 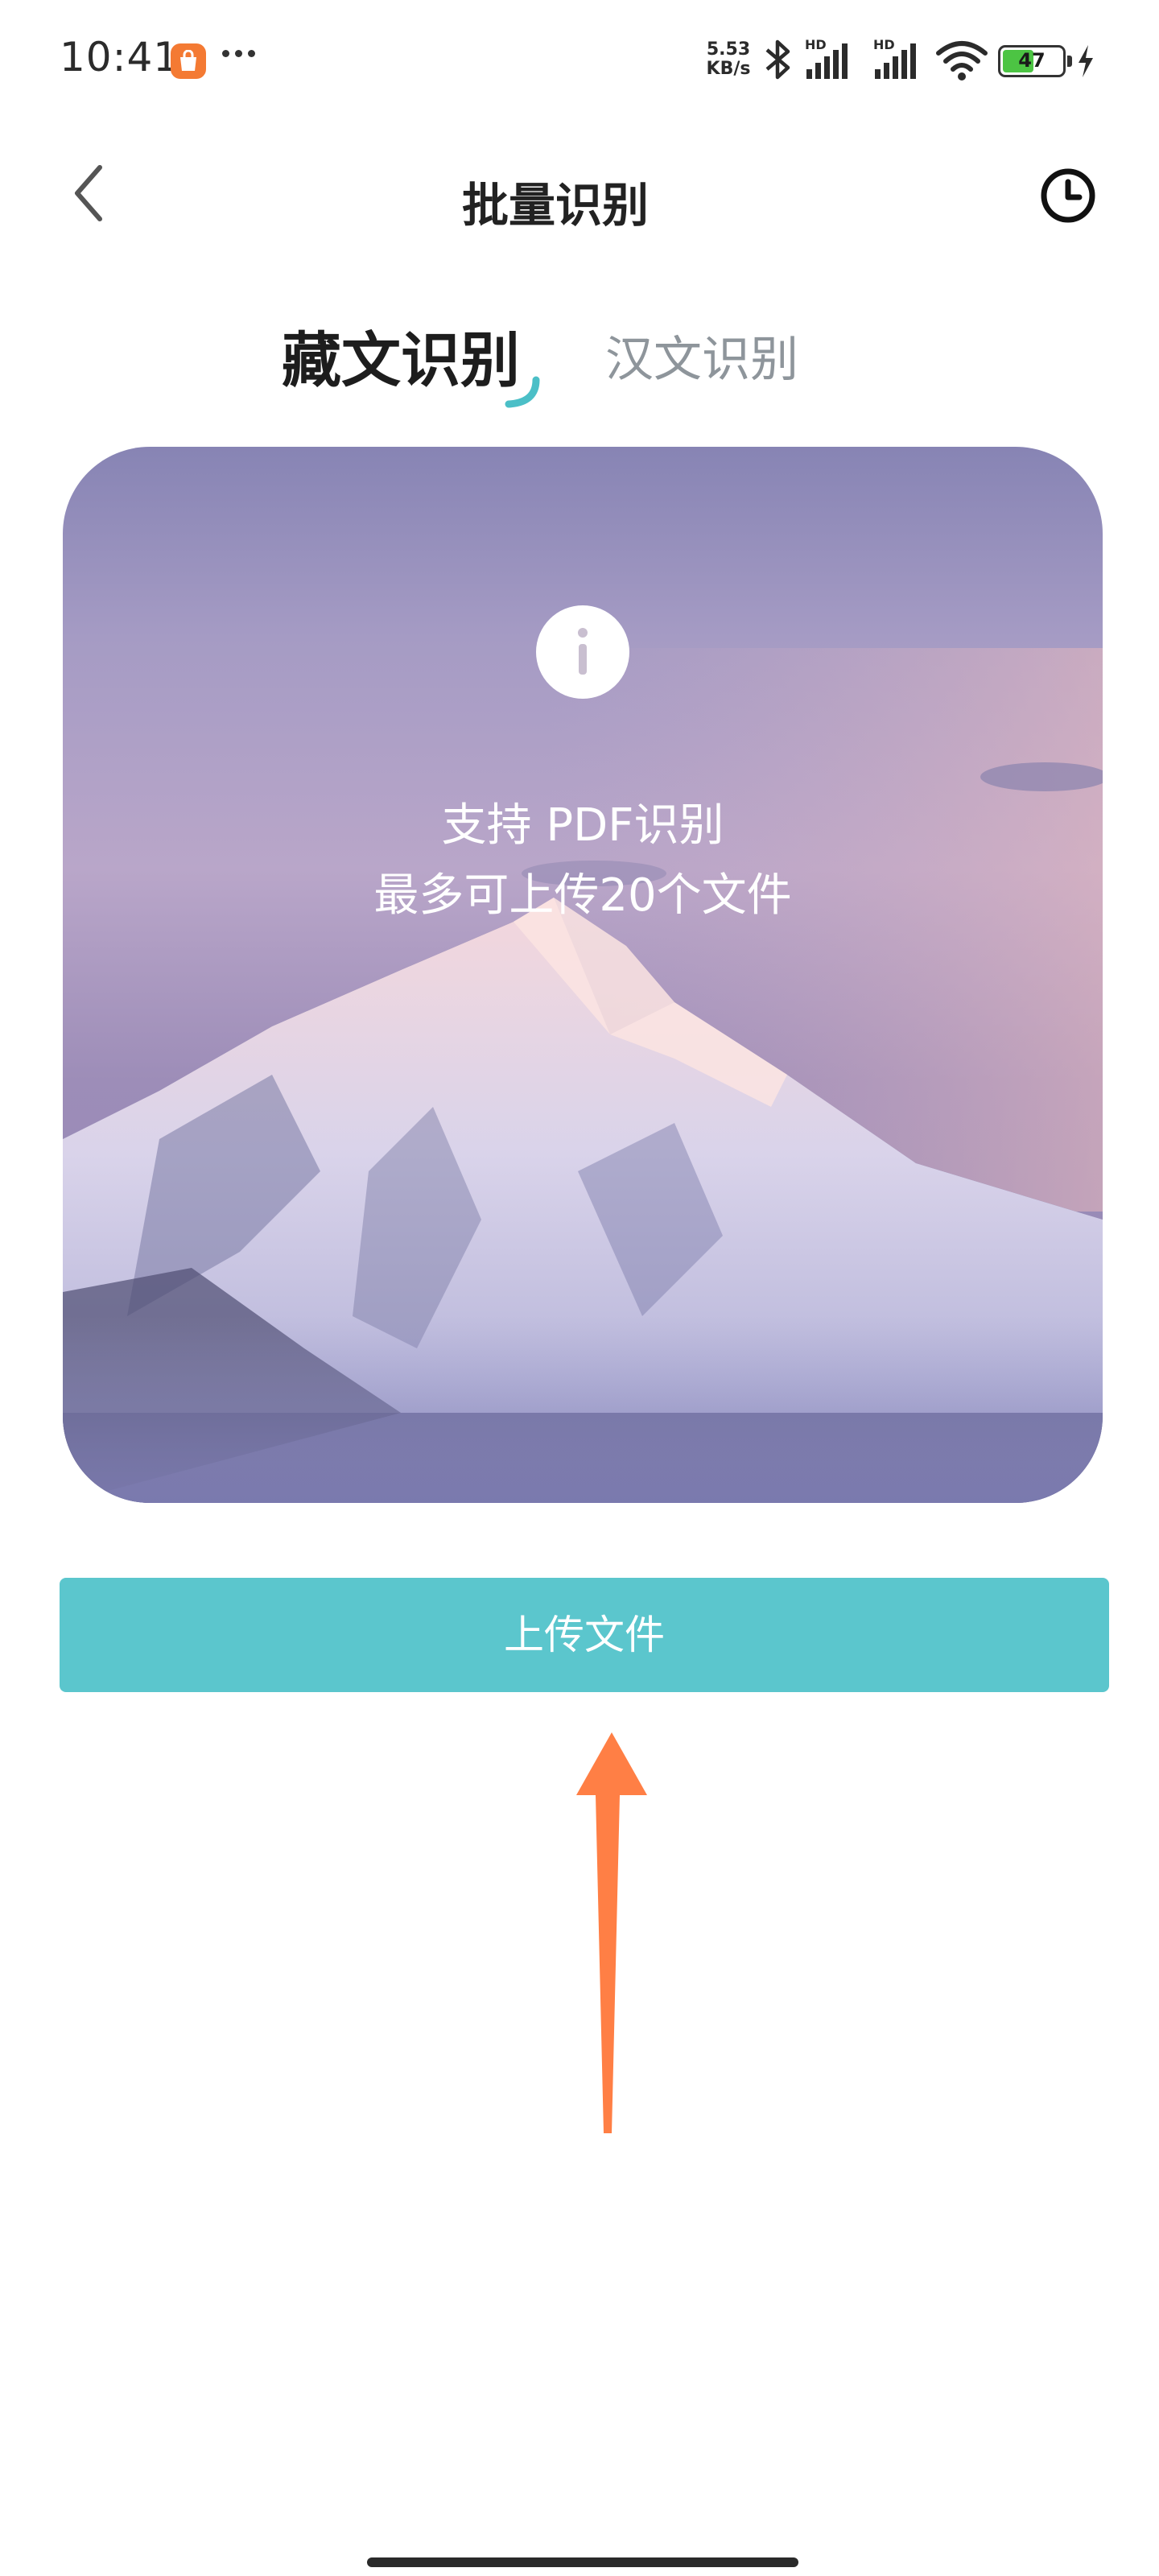 What do you see at coordinates (120, 57) in the screenshot?
I see `status-time: 10:41` at bounding box center [120, 57].